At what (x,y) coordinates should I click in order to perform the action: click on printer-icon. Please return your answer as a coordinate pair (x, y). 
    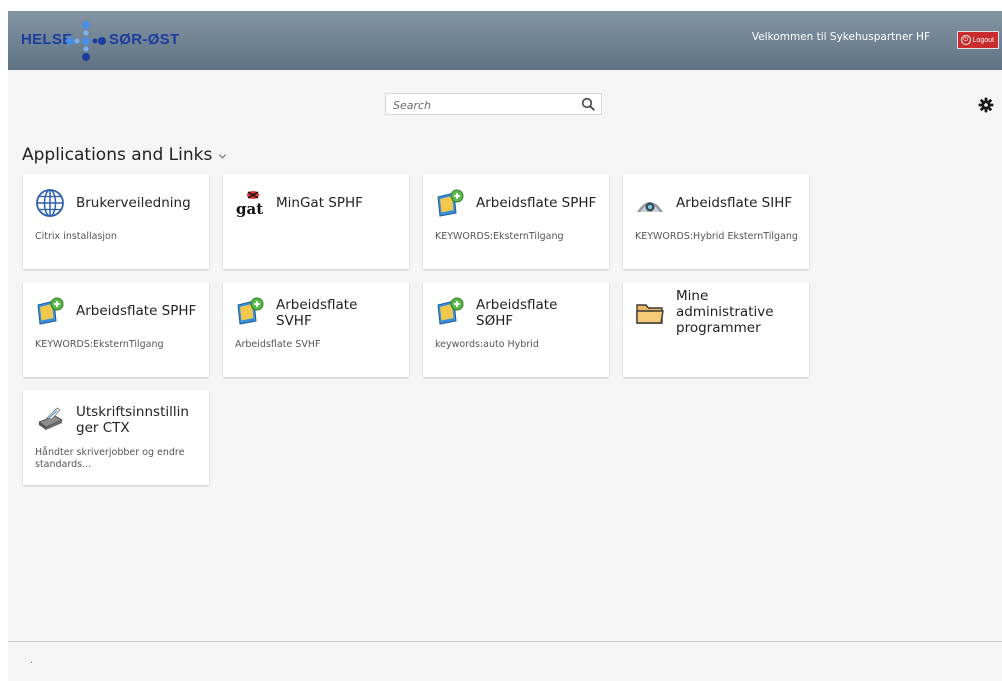
    Looking at the image, I should click on (50, 418).